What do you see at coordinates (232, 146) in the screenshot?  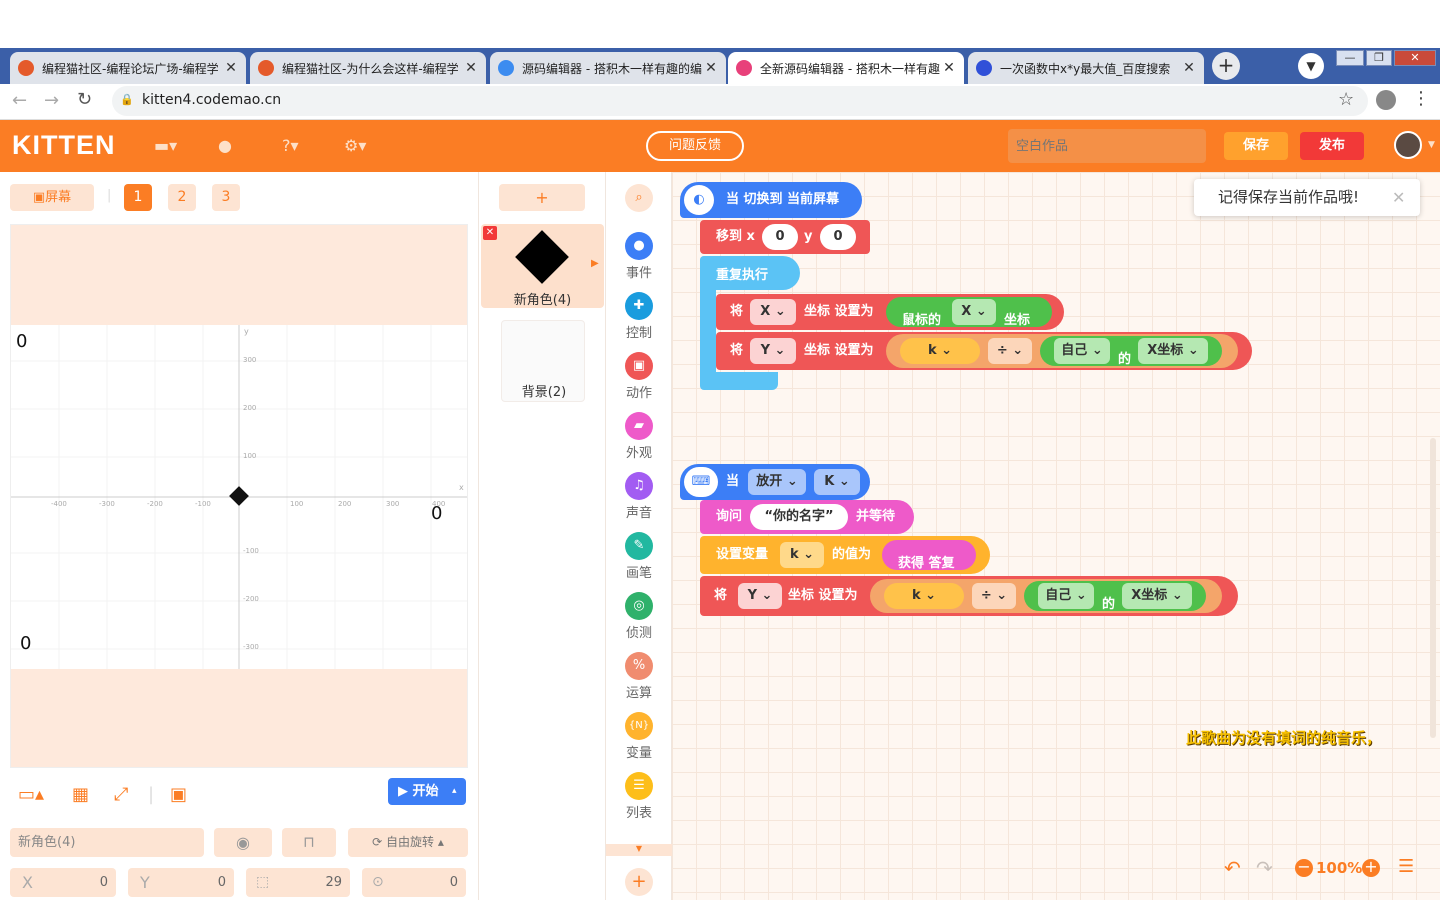 I see `backpack-icon: ●` at bounding box center [232, 146].